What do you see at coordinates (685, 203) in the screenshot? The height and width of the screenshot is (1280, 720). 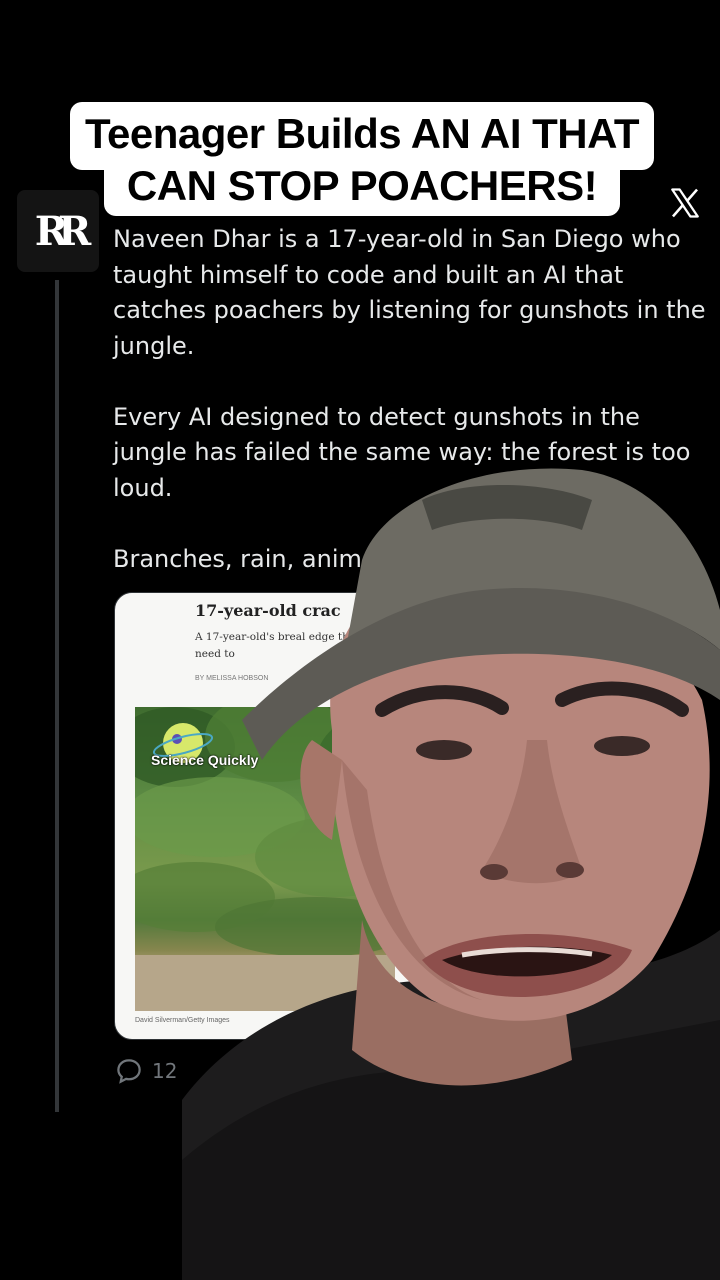 I see `x-logo-icon` at bounding box center [685, 203].